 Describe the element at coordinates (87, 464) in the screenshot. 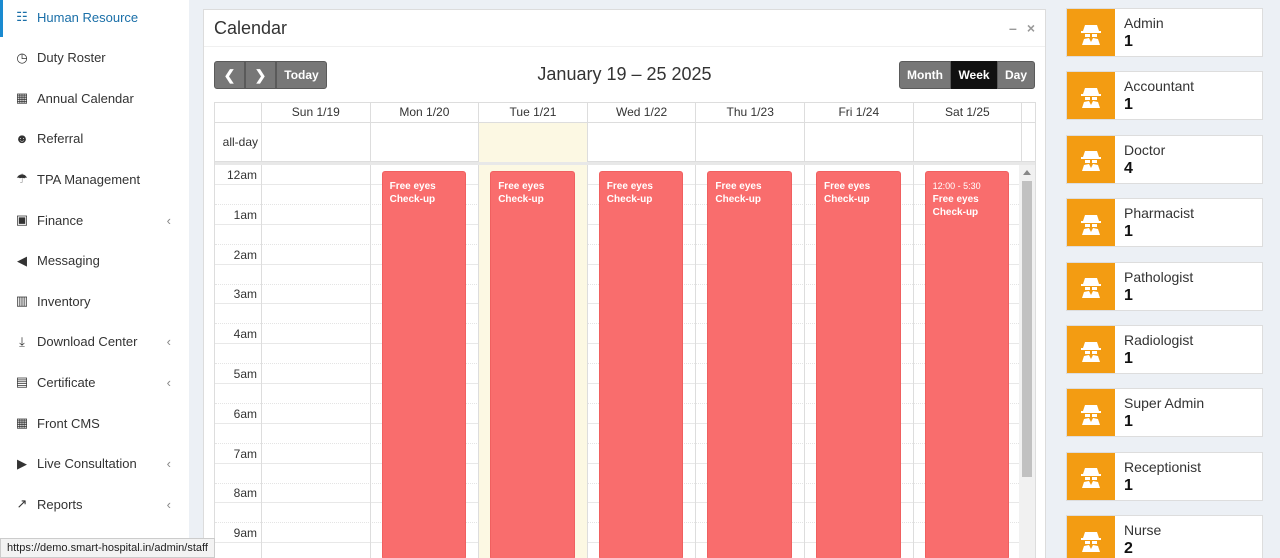

I see `sidebar-item-label: Live Consultation` at that location.